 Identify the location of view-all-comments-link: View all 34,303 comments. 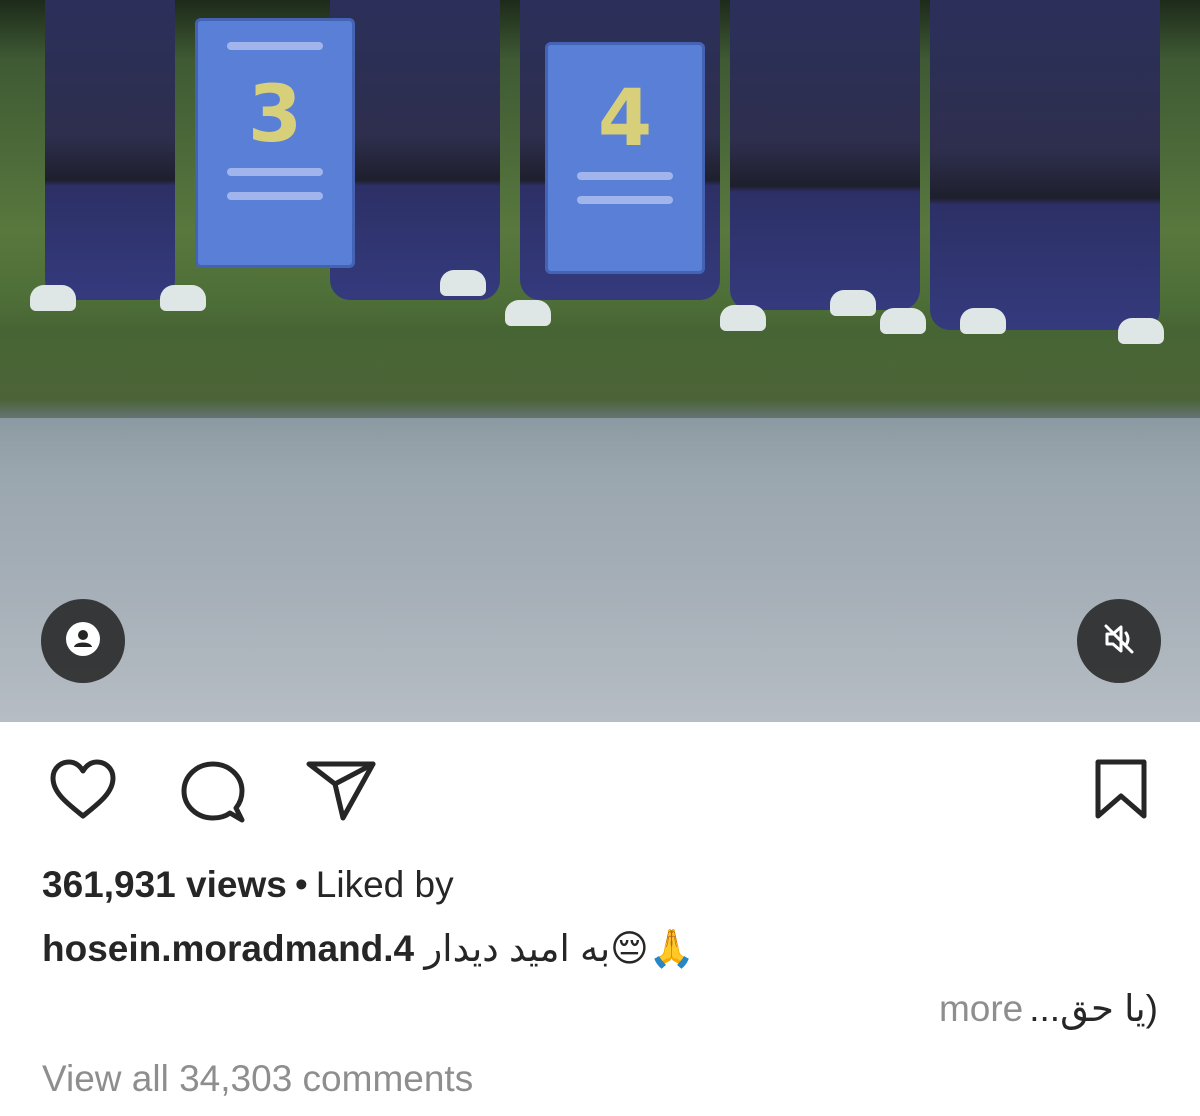
(257, 1079).